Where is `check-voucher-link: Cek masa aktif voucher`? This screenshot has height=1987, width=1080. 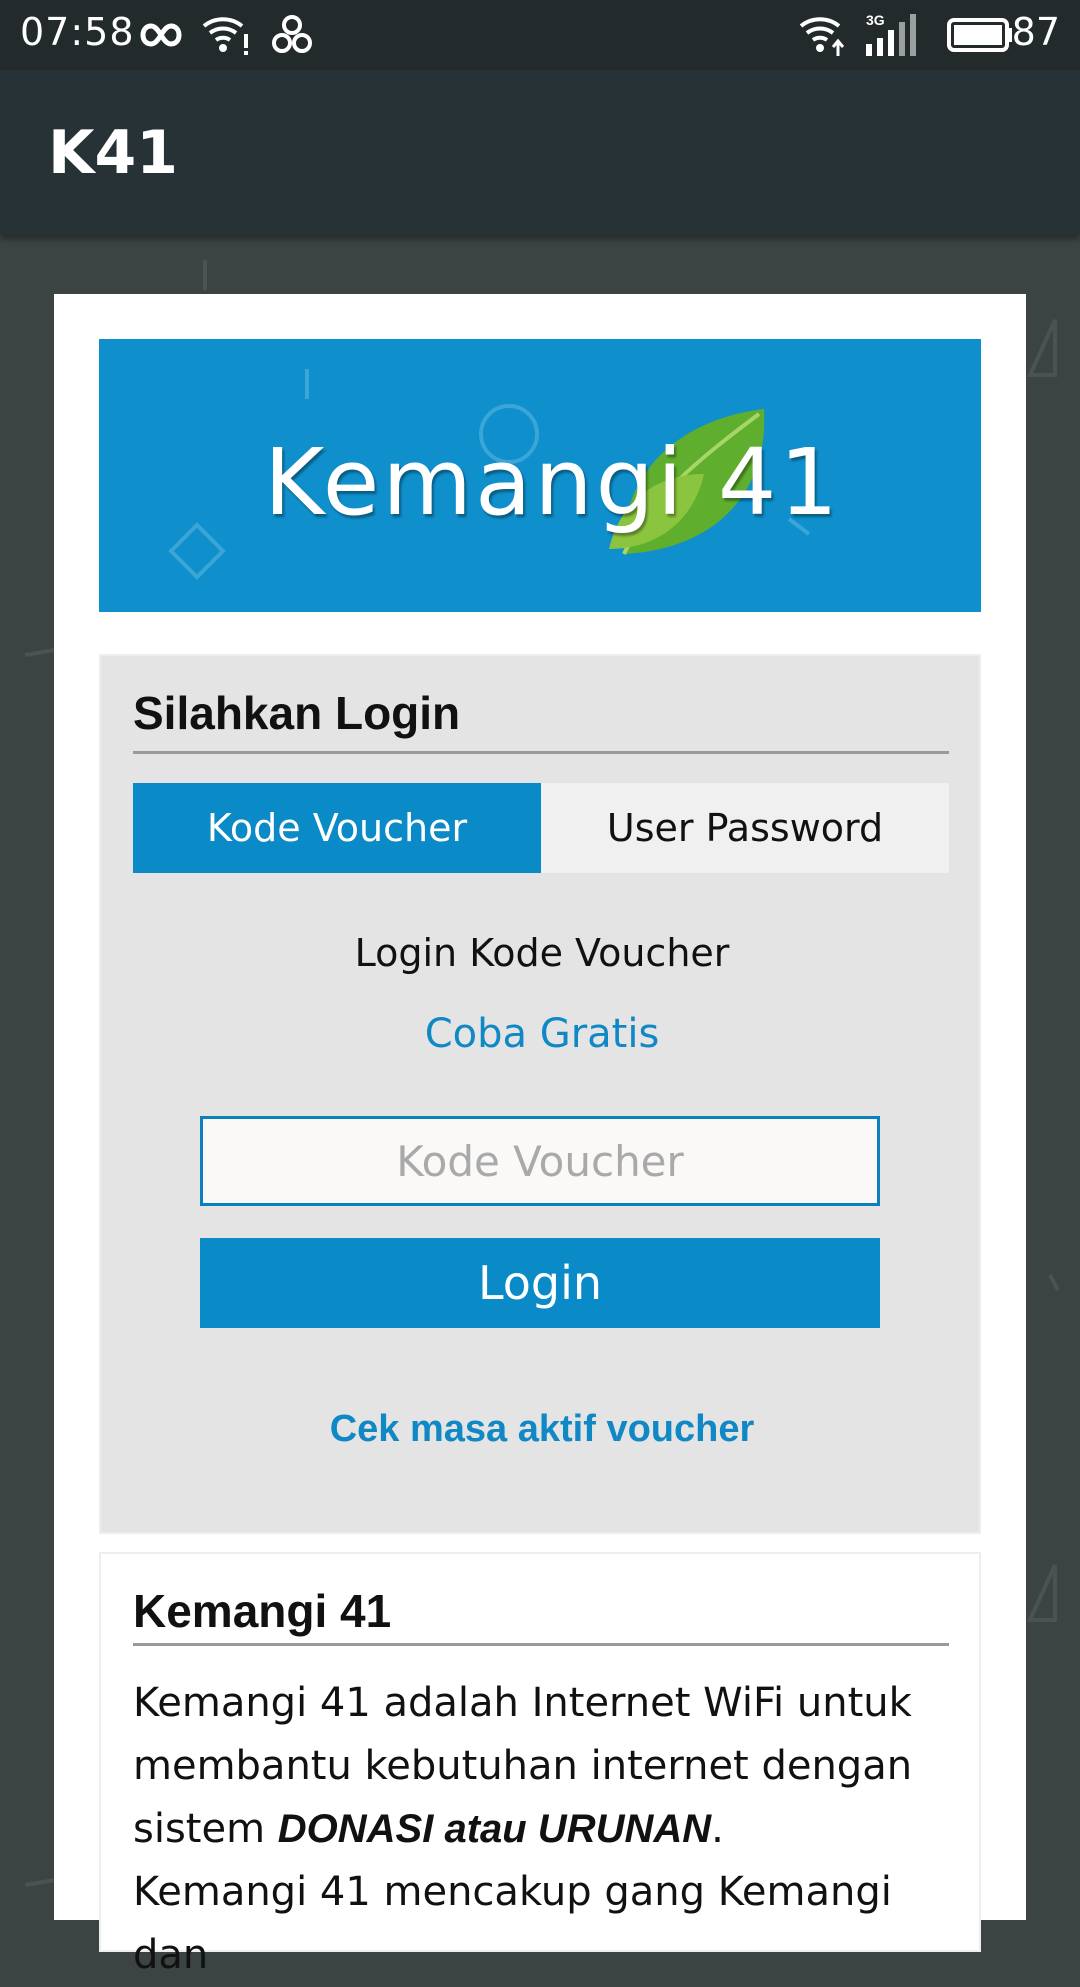
check-voucher-link: Cek masa aktif voucher is located at coordinates (542, 1429).